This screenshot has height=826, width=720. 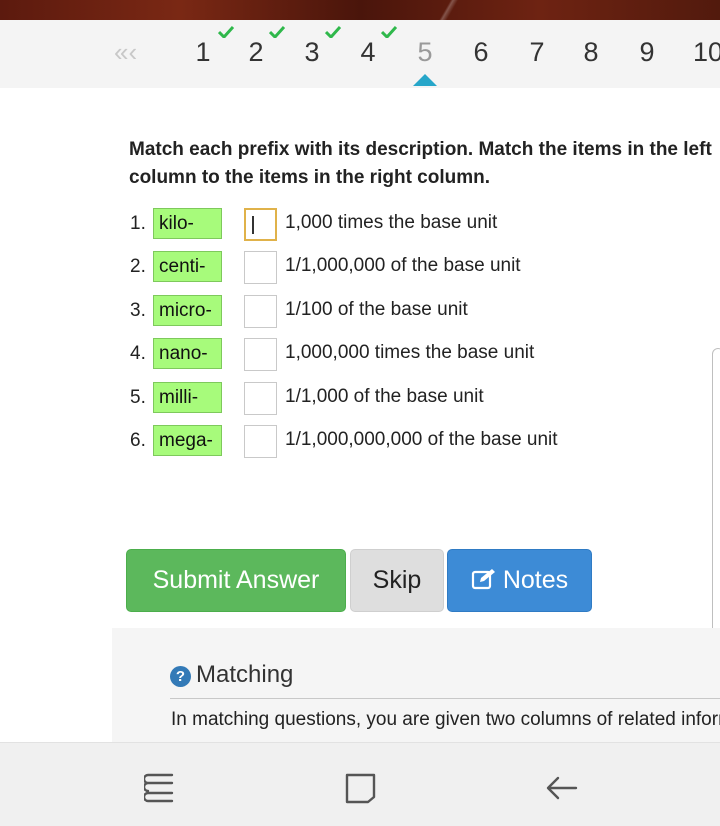 What do you see at coordinates (256, 52) in the screenshot?
I see `pager-page-2: 2` at bounding box center [256, 52].